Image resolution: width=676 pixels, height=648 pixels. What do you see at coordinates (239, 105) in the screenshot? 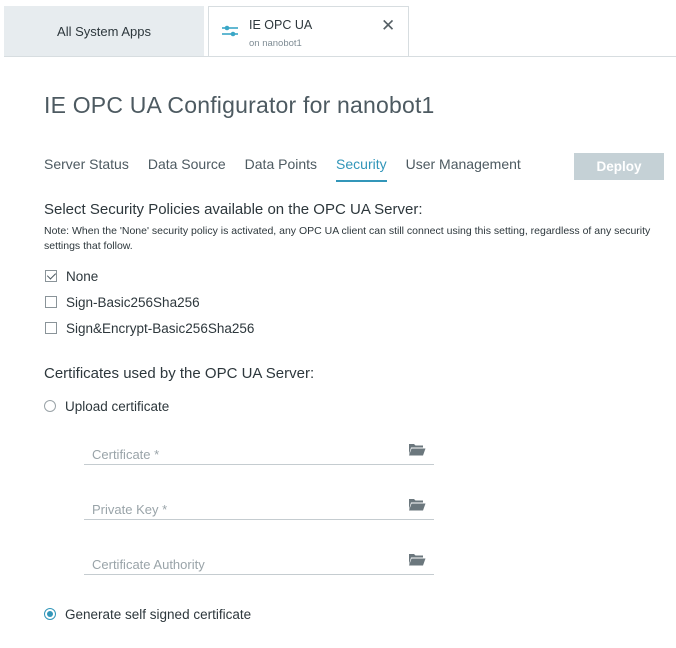
I see `page-title: IE OPC UA Configurator for nanobot1` at bounding box center [239, 105].